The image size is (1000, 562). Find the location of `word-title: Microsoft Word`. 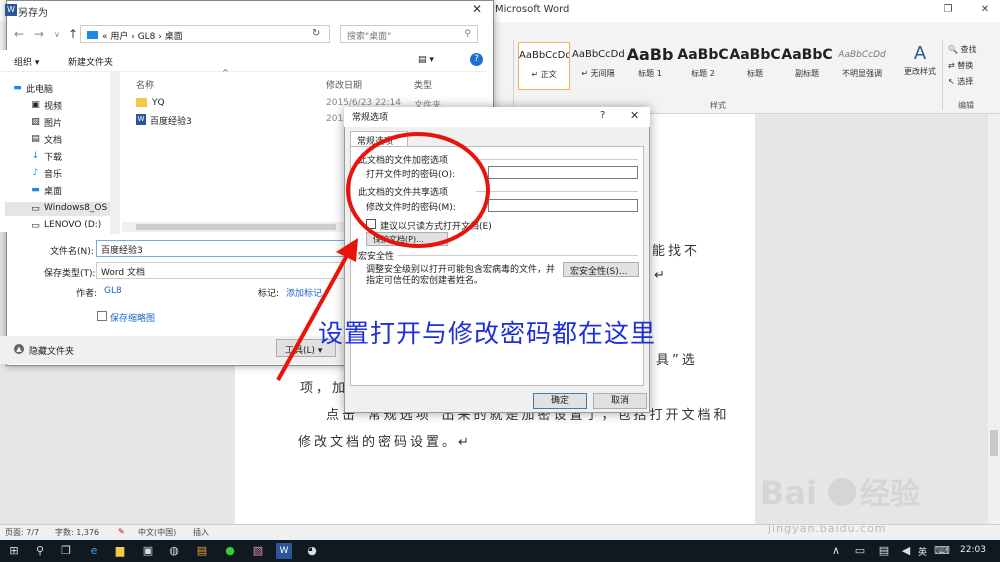

word-title: Microsoft Word is located at coordinates (532, 9).